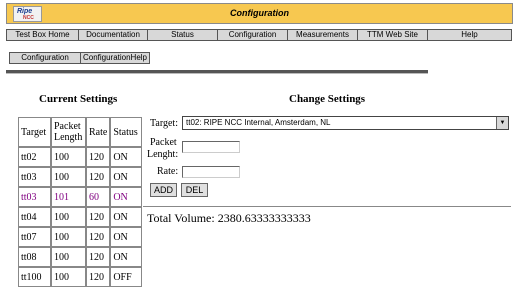 This screenshot has height=287, width=522. Describe the element at coordinates (327, 99) in the screenshot. I see `change-settings-heading: Change Settings` at that location.